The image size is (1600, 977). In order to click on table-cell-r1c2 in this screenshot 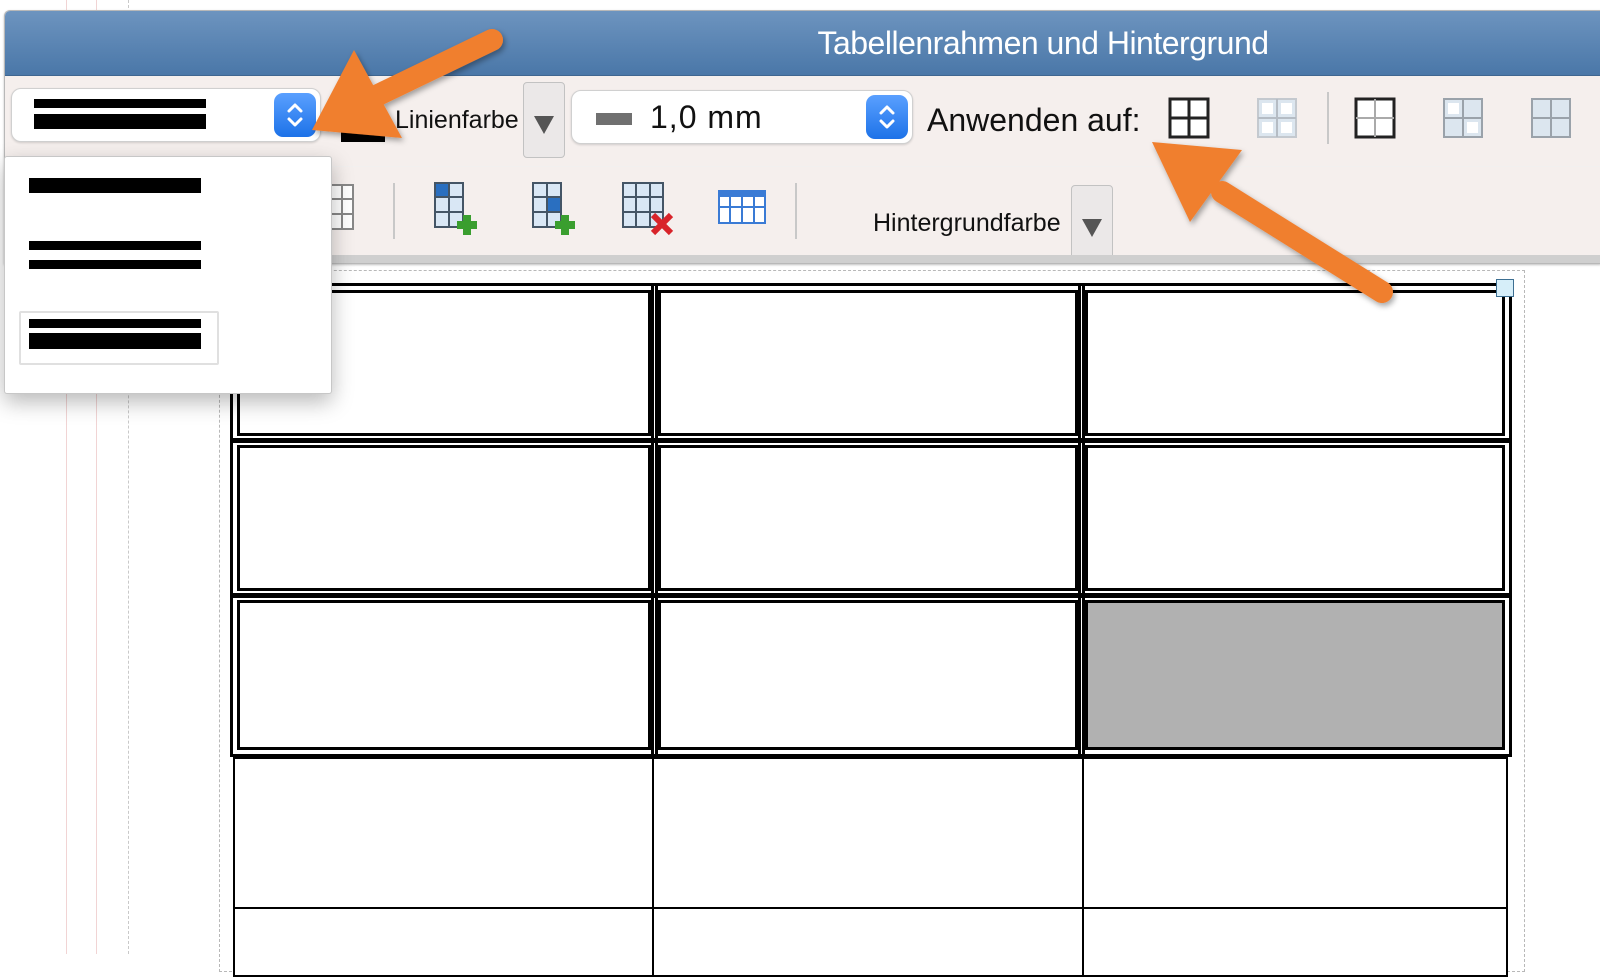, I will do `click(868, 363)`.